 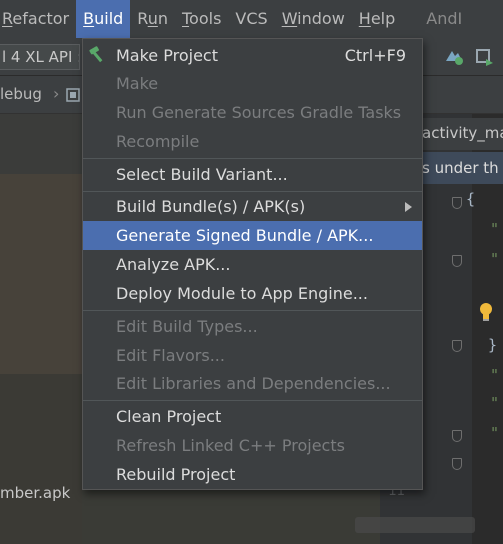 I want to click on menu-window-mnemonic: W, so click(x=289, y=18).